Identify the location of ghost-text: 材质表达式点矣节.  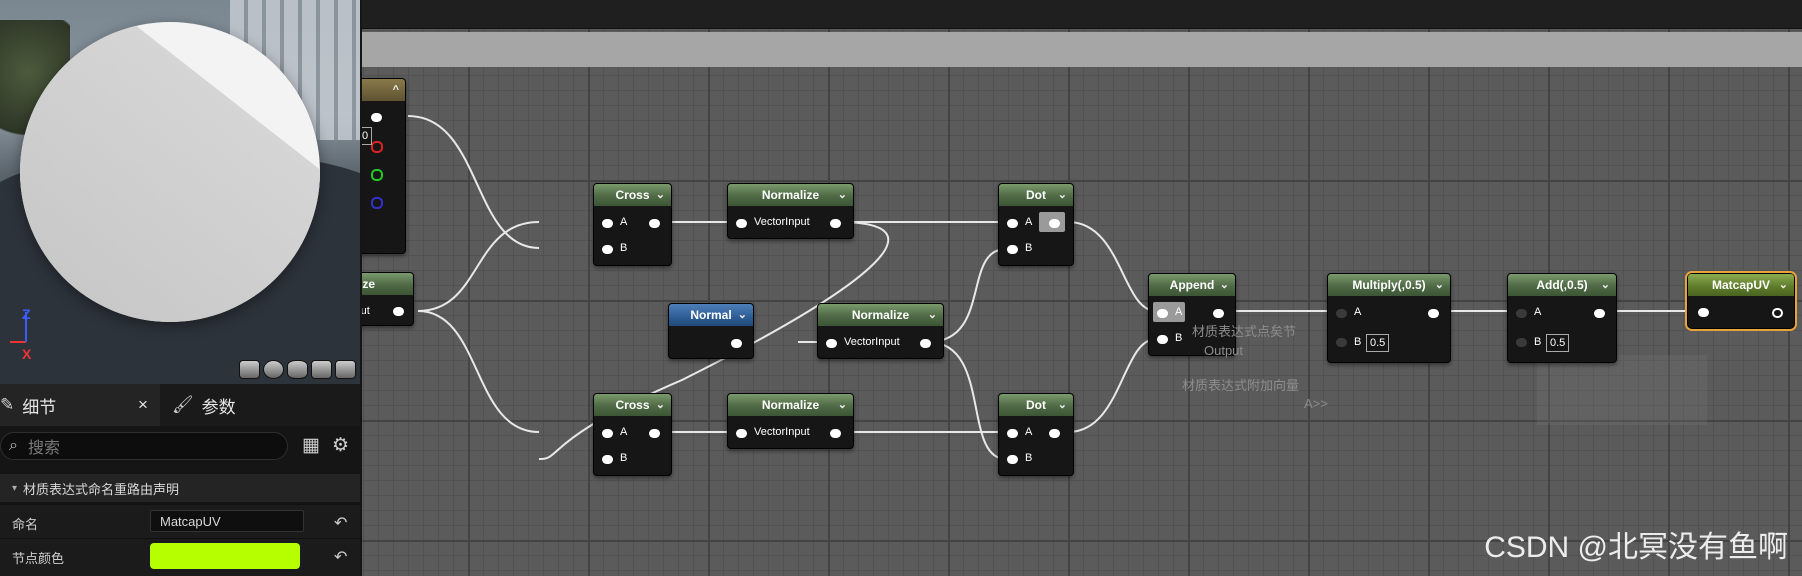
(1244, 331).